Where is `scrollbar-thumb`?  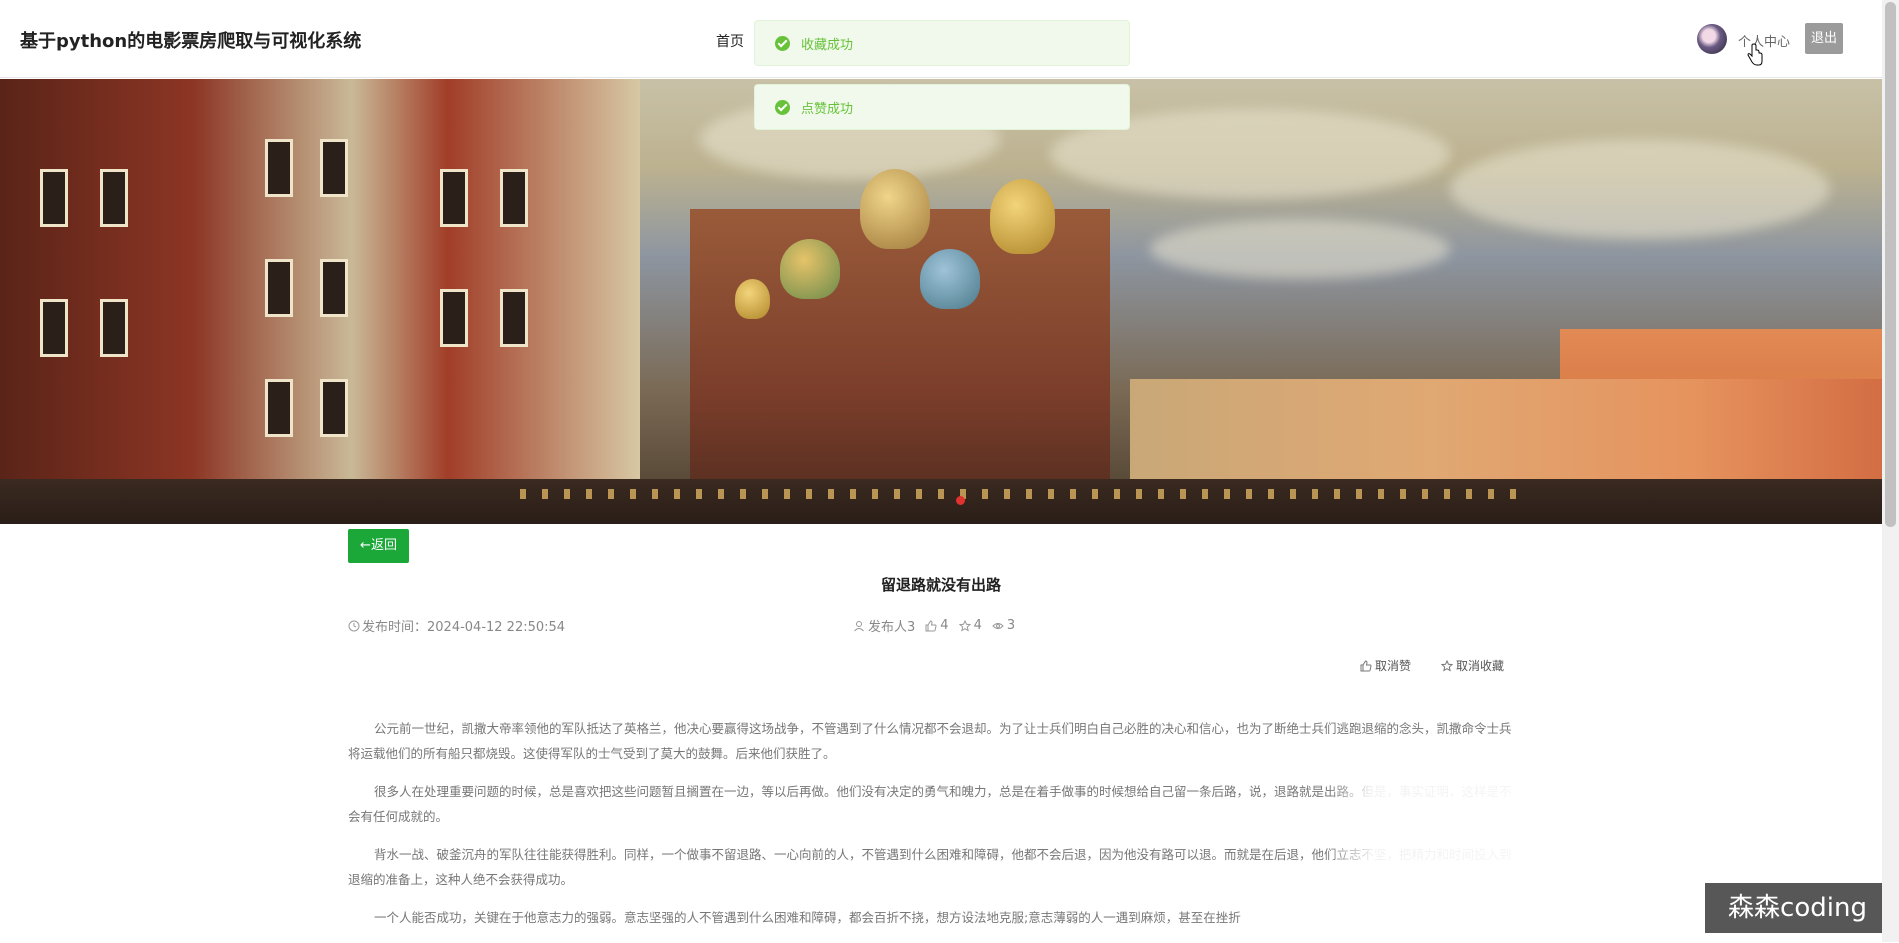 scrollbar-thumb is located at coordinates (1890, 264).